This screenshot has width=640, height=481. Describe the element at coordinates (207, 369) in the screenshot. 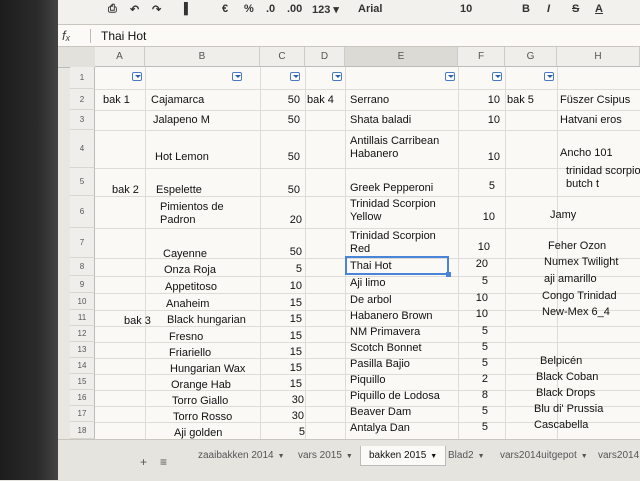

I see `cell-b14: Hungarian Wax` at that location.